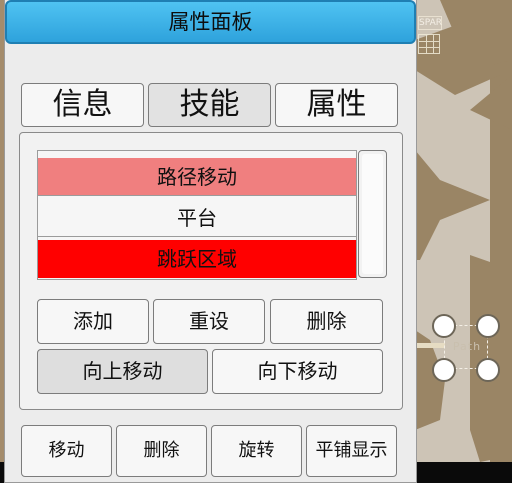 This screenshot has height=483, width=512. Describe the element at coordinates (197, 218) in the screenshot. I see `skill-item-platform: 平台` at that location.